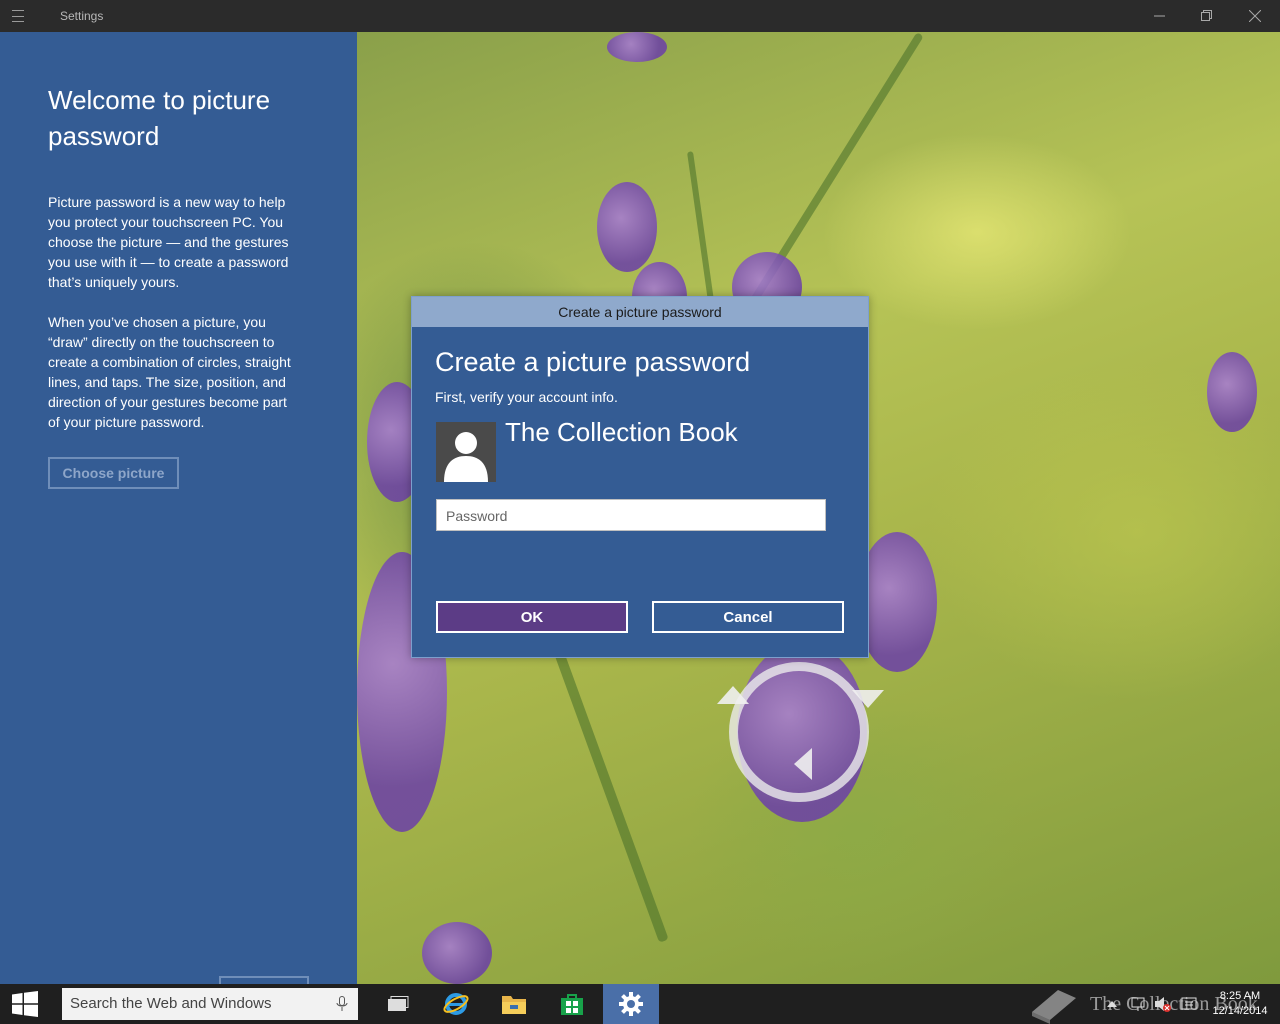 The height and width of the screenshot is (1024, 1280). What do you see at coordinates (593, 362) in the screenshot?
I see `dialog-heading: Create a picture password` at bounding box center [593, 362].